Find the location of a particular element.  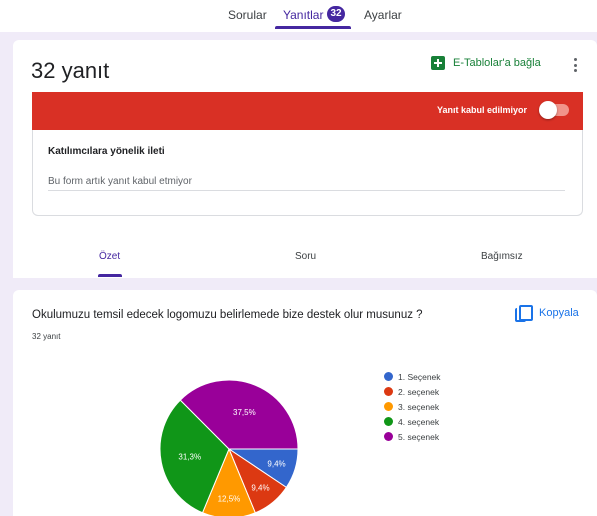

accepting-responses-toggle is located at coordinates (554, 110).